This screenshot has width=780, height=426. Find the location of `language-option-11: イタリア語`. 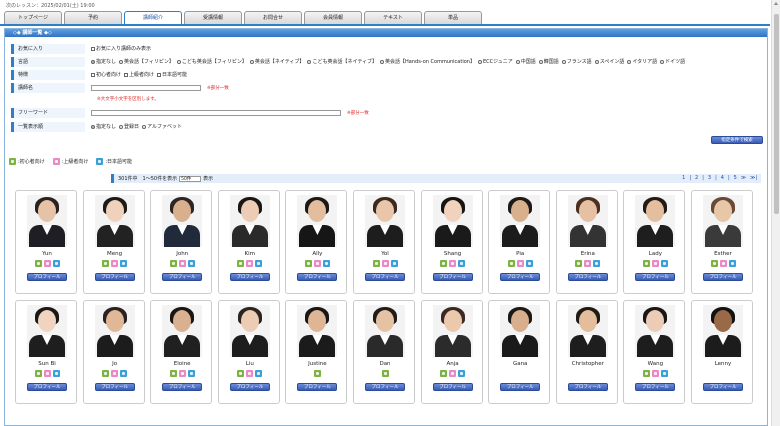

language-option-11: イタリア語 is located at coordinates (642, 61).